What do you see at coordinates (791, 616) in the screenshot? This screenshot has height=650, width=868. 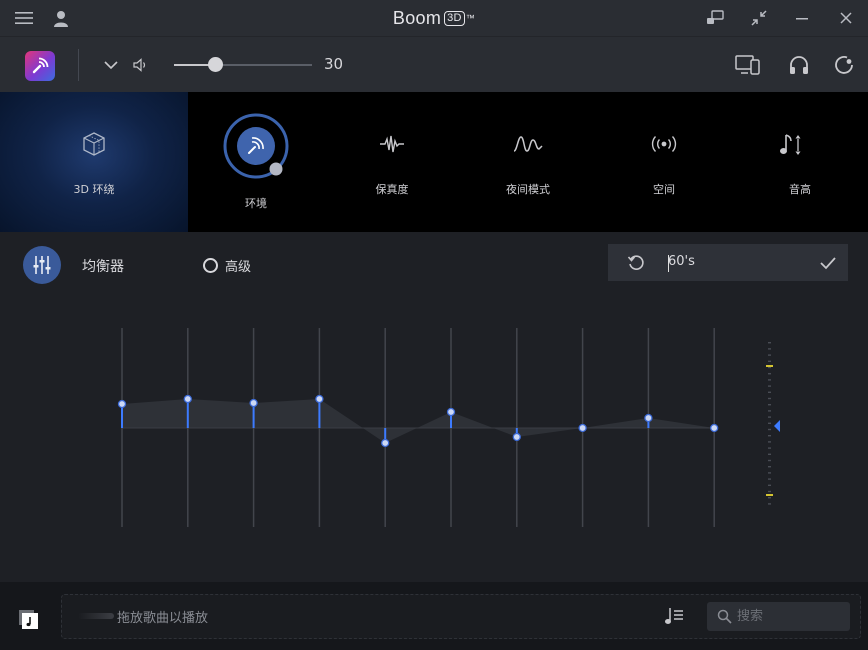 I see `search-input` at bounding box center [791, 616].